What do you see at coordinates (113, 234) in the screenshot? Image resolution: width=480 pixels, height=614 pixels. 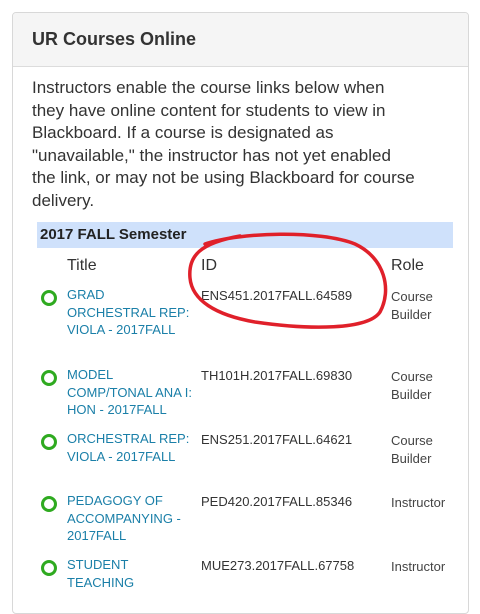 I see `semester-label: 2017 FALL Semester` at bounding box center [113, 234].